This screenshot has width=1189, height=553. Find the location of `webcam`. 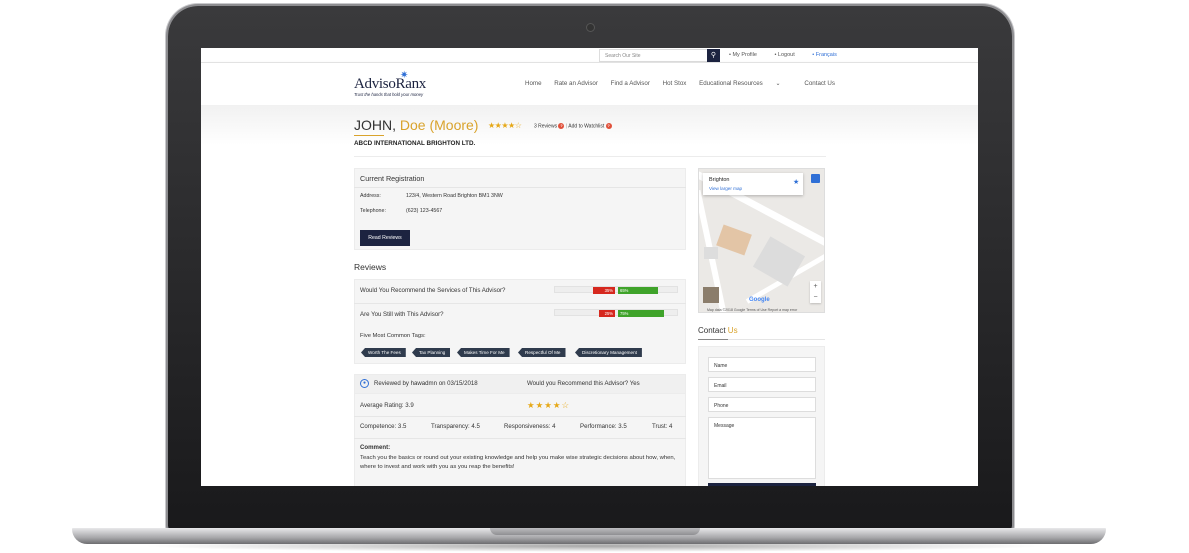

webcam is located at coordinates (590, 27).